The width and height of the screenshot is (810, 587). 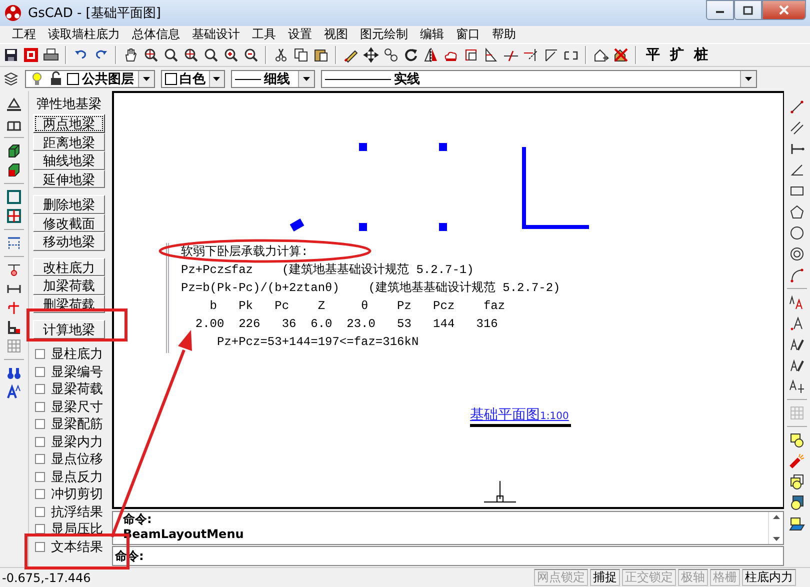 What do you see at coordinates (371, 55) in the screenshot?
I see `move-icon` at bounding box center [371, 55].